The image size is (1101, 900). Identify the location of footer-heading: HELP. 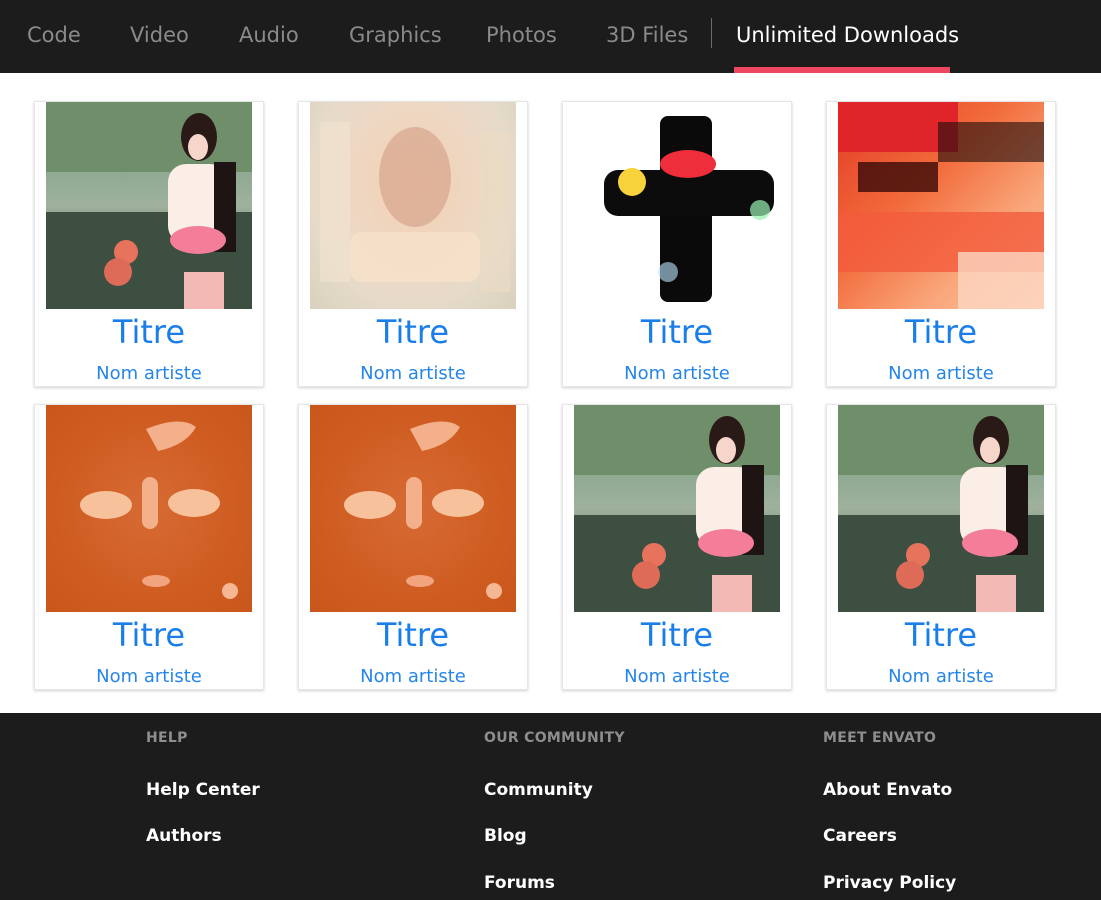
(167, 738).